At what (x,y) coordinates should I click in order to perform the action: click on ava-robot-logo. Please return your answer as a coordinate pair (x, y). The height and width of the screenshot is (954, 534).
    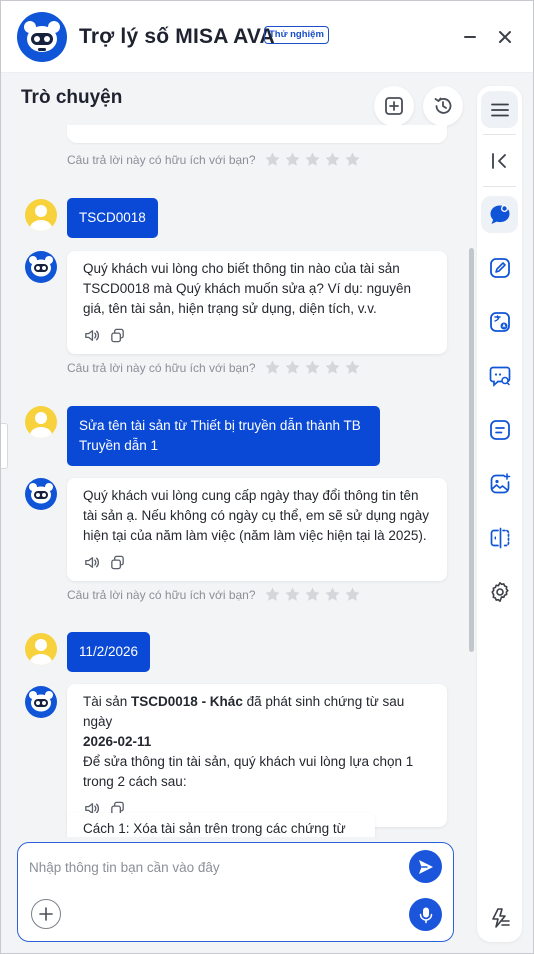
    Looking at the image, I should click on (42, 37).